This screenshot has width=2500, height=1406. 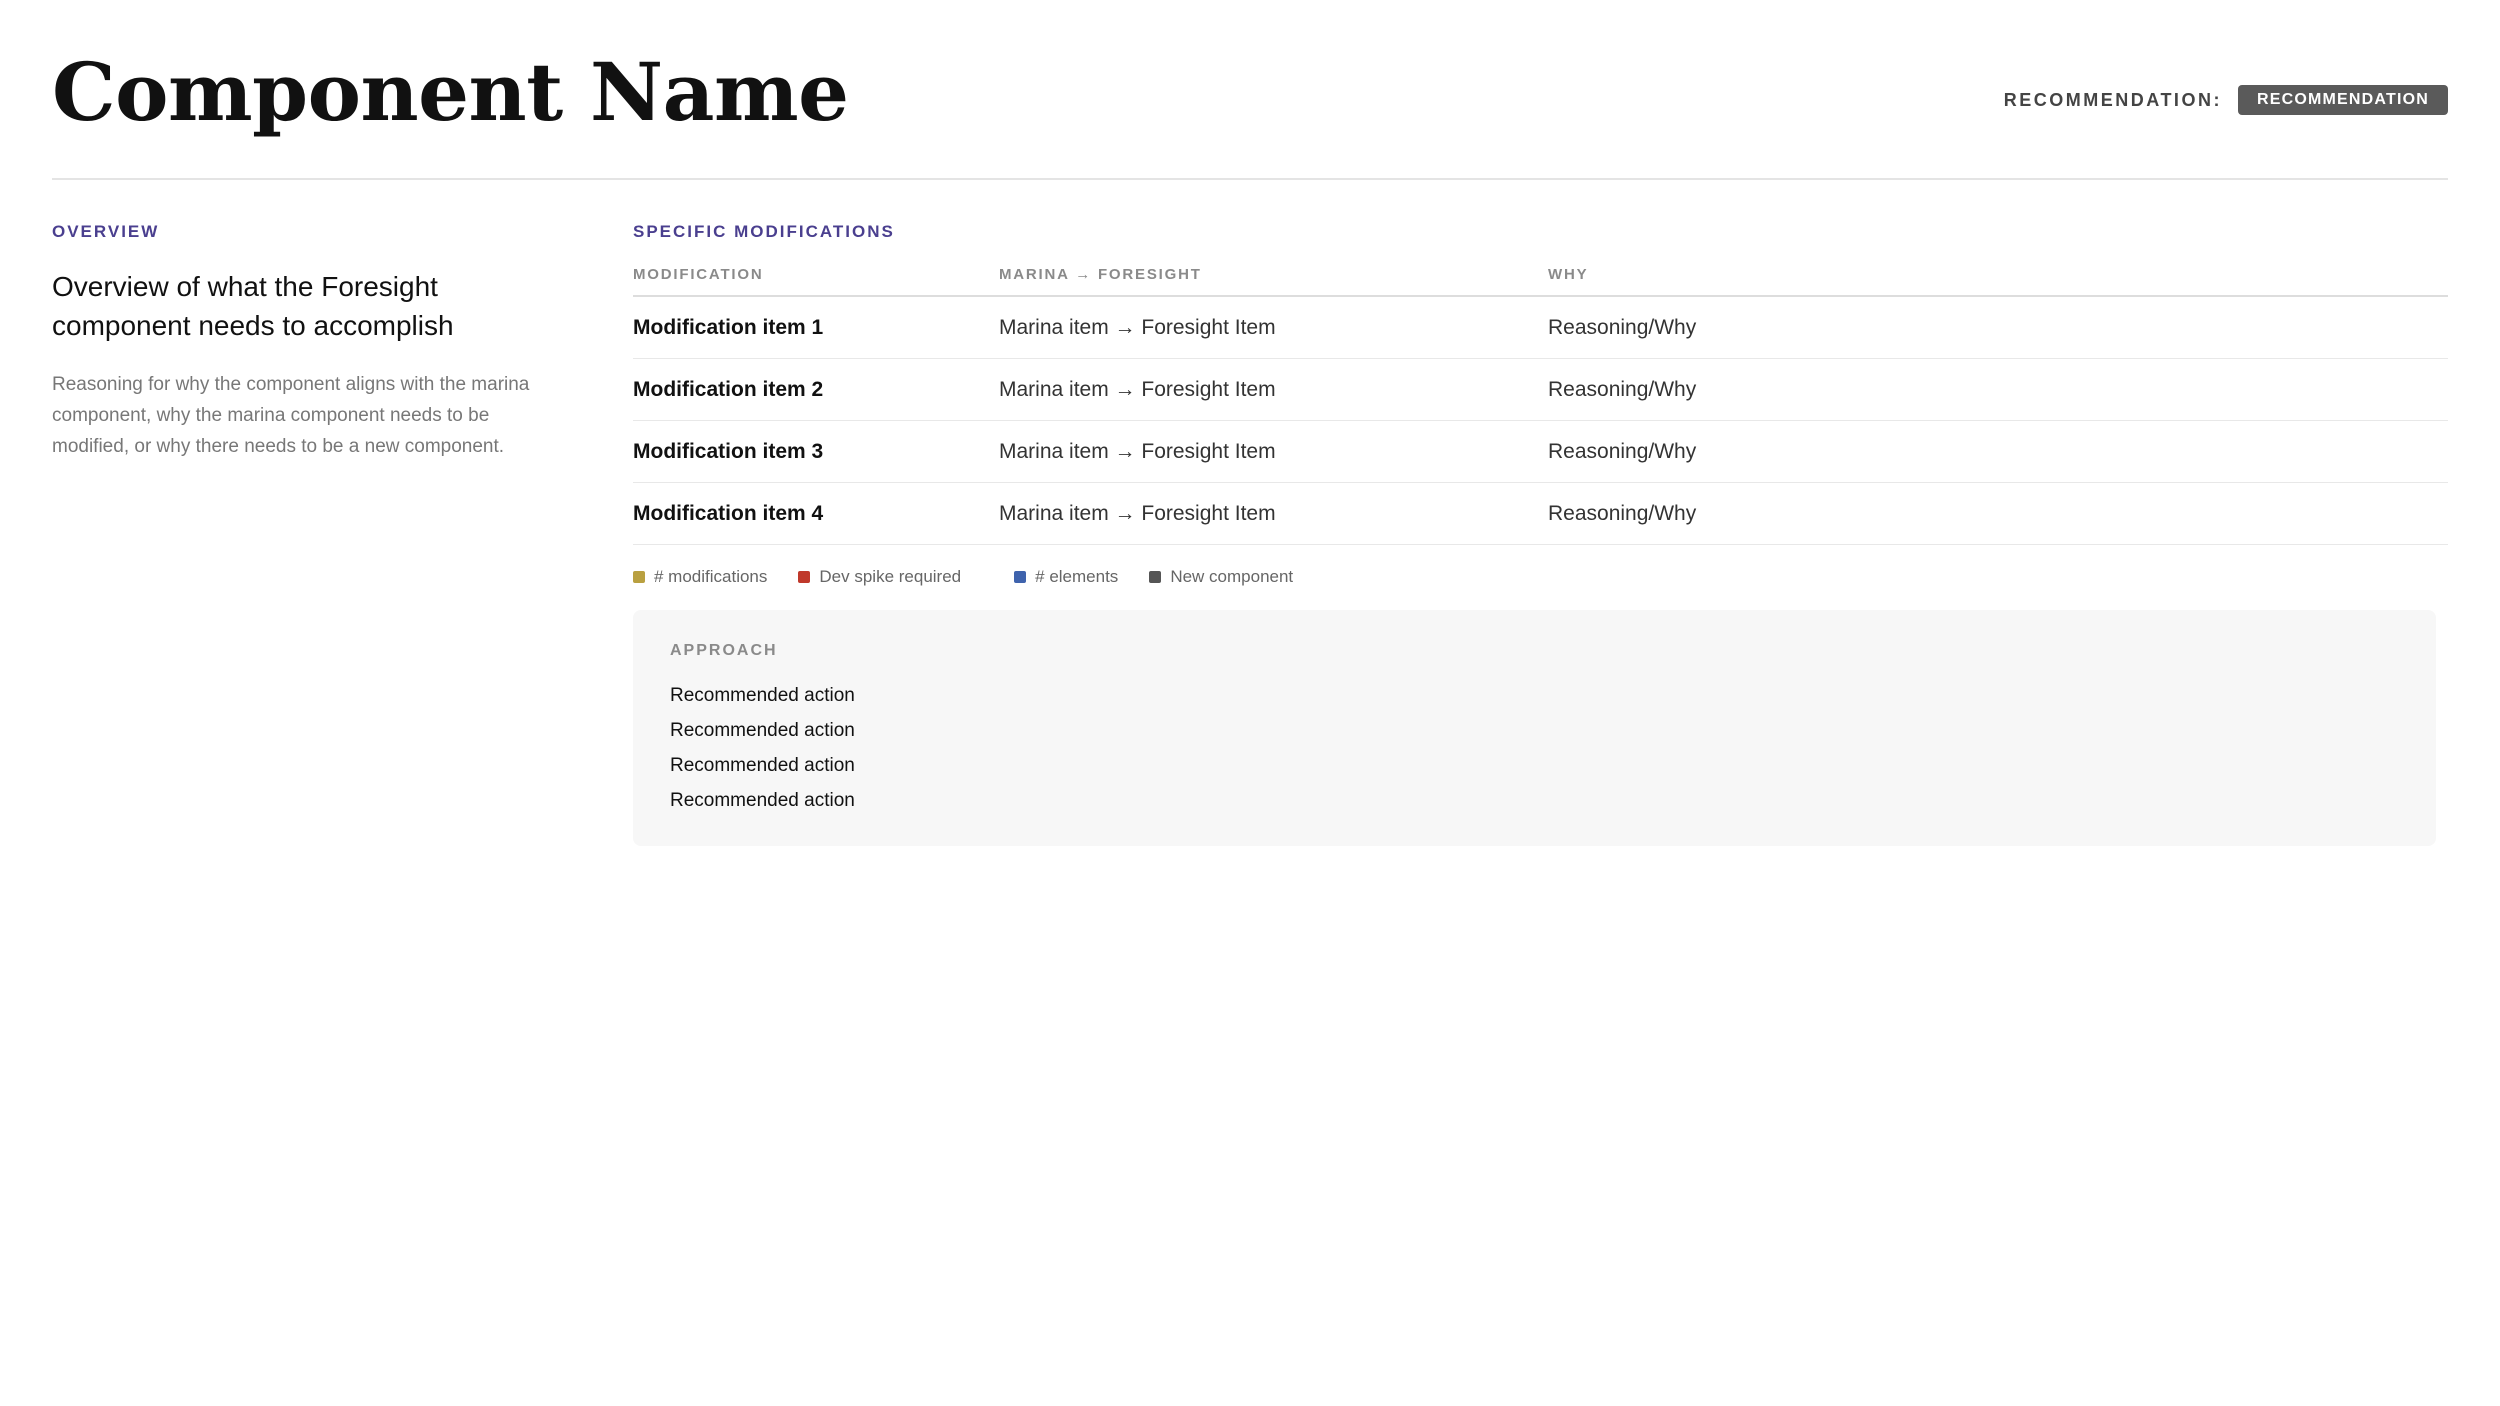 What do you see at coordinates (816, 389) in the screenshot?
I see `modification-name: Modification item 2` at bounding box center [816, 389].